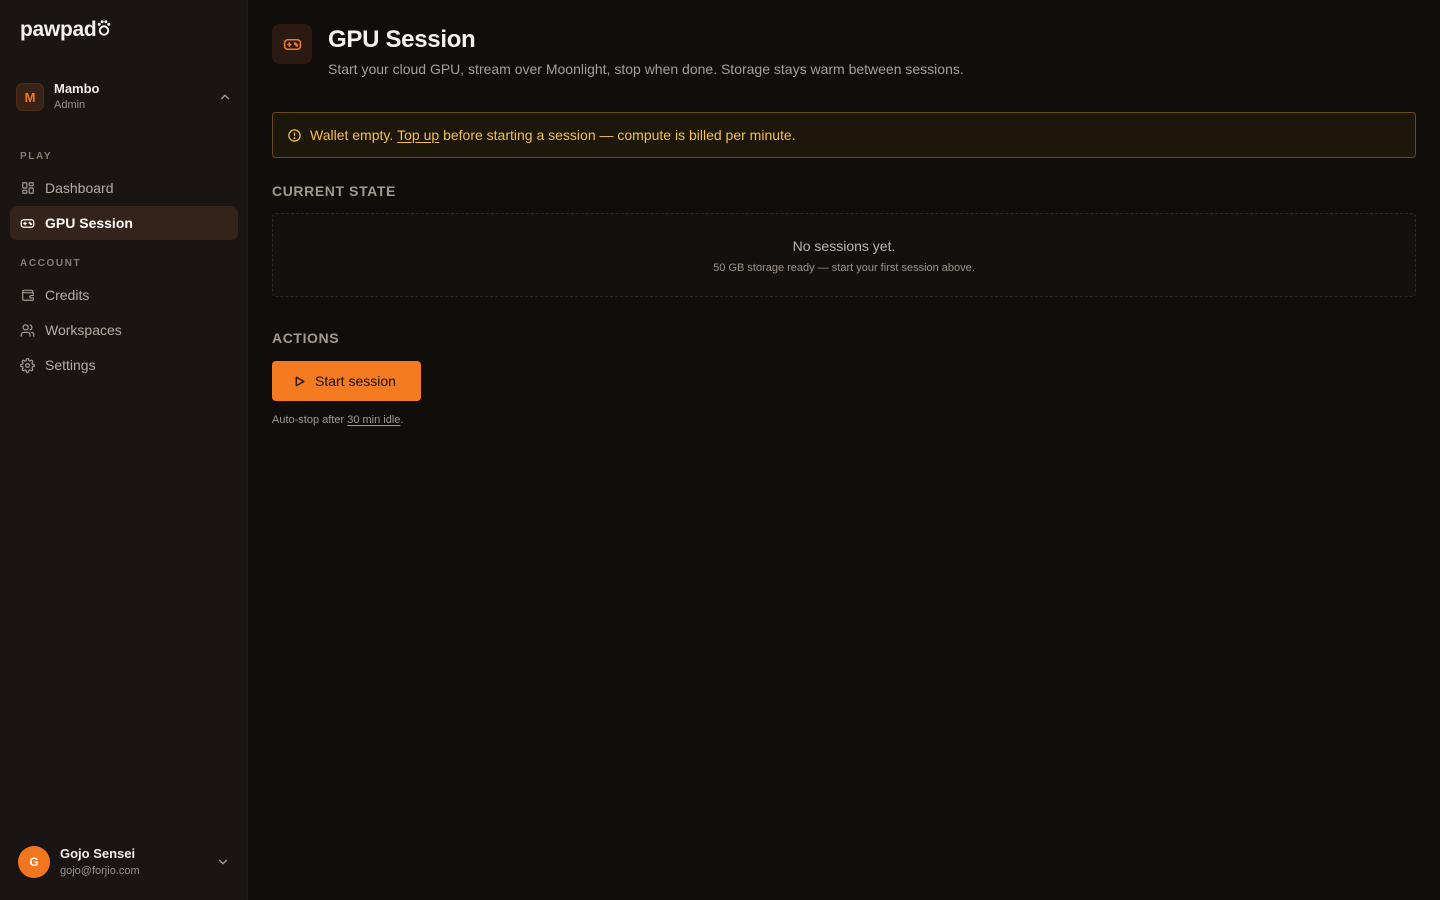 The height and width of the screenshot is (900, 1440). I want to click on sidebar-item-credits: Credits, so click(124, 295).